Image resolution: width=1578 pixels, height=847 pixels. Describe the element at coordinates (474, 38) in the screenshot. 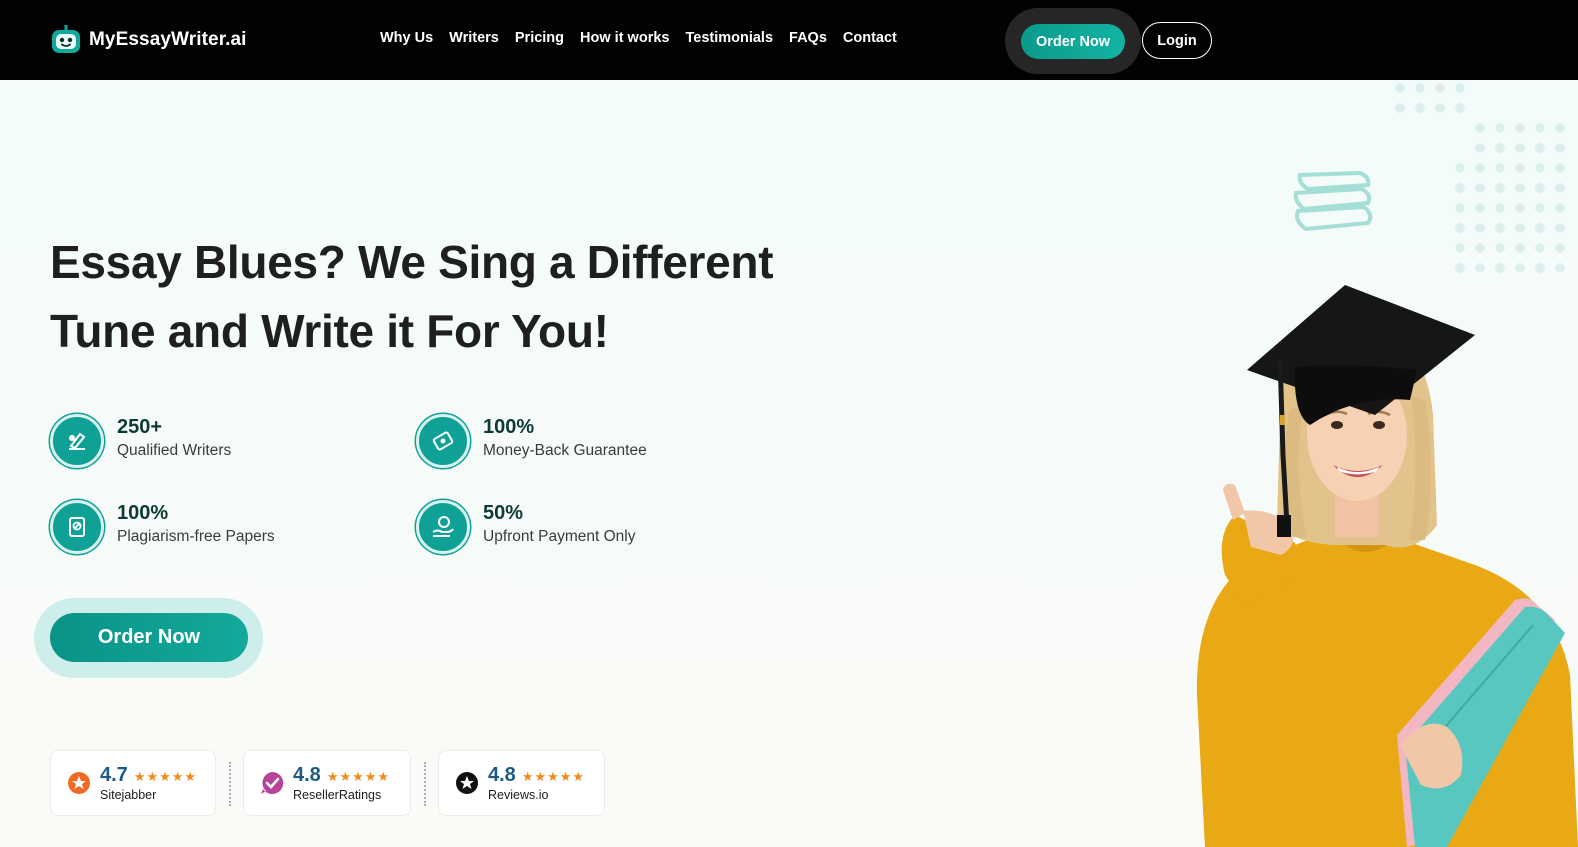

I see `nav-writers: Writers` at that location.